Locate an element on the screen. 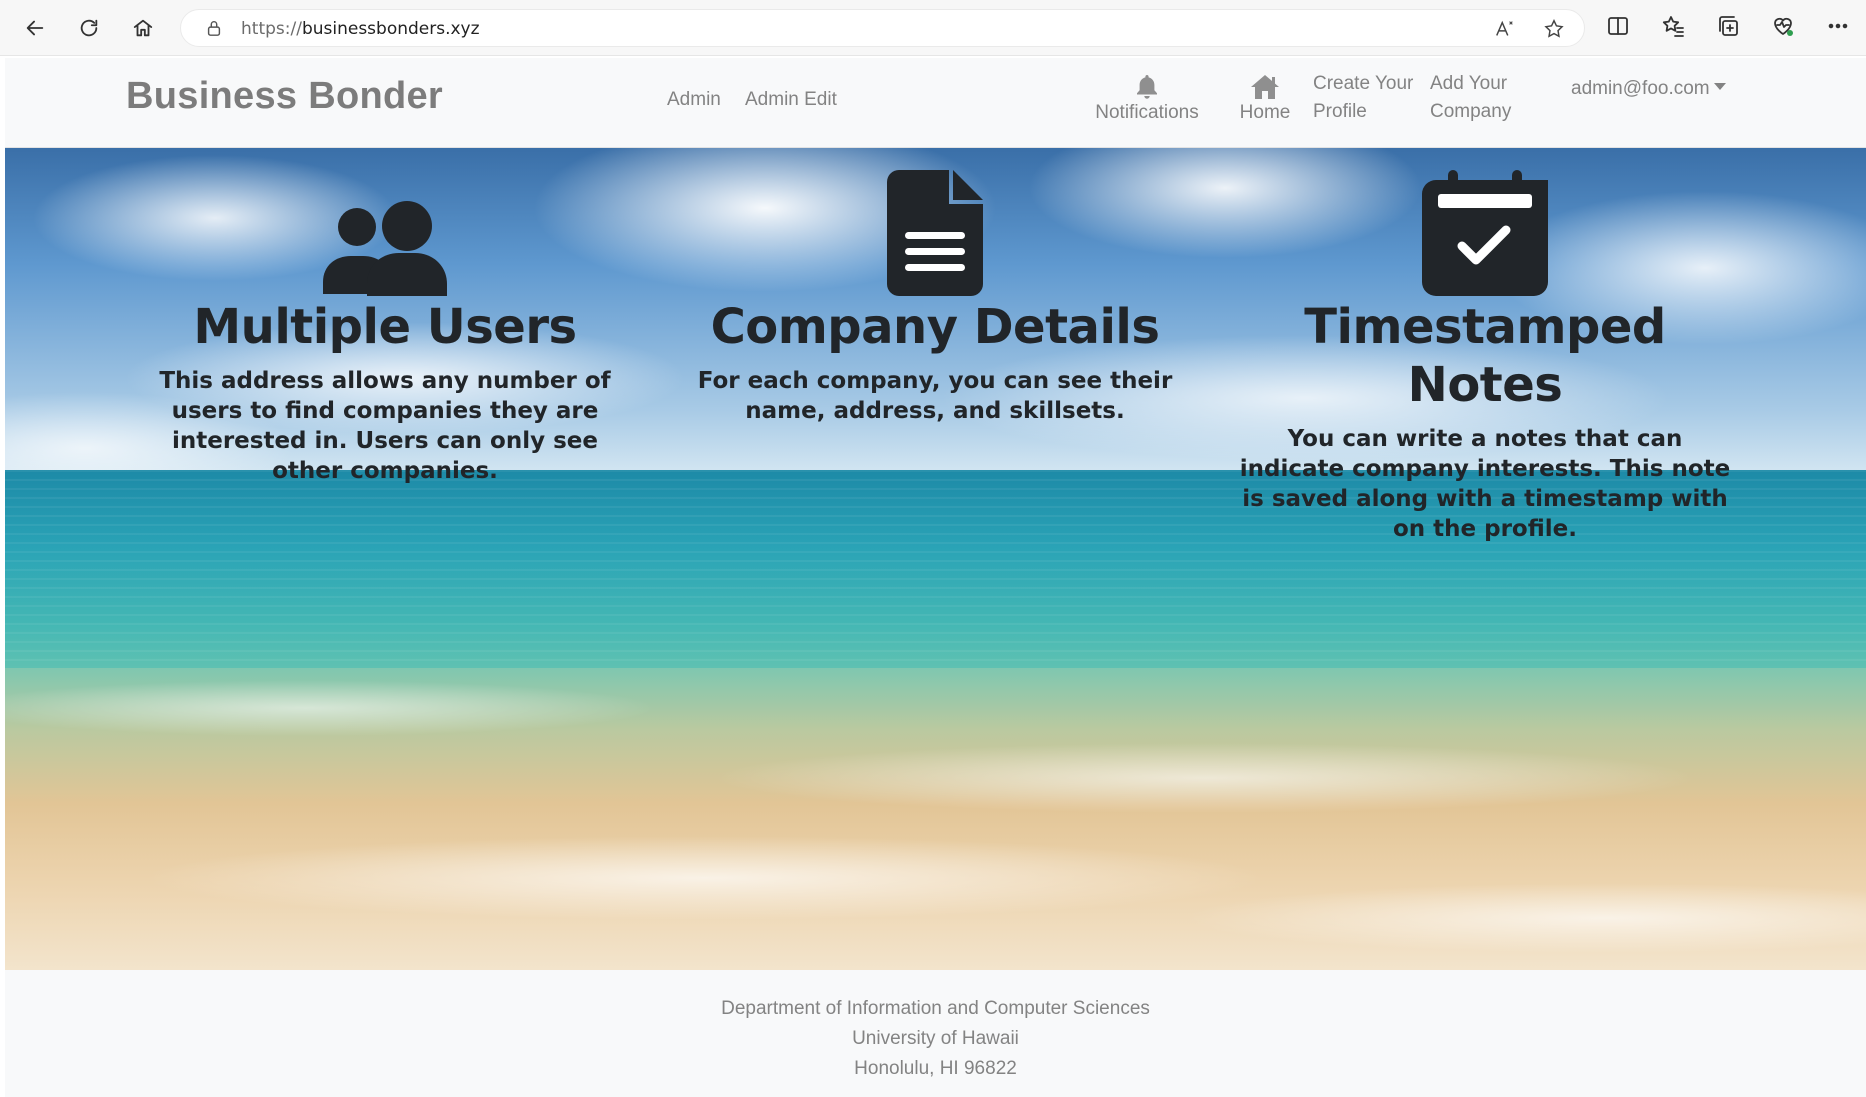 The height and width of the screenshot is (1097, 1866). favorites-list-icon is located at coordinates (1673, 26).